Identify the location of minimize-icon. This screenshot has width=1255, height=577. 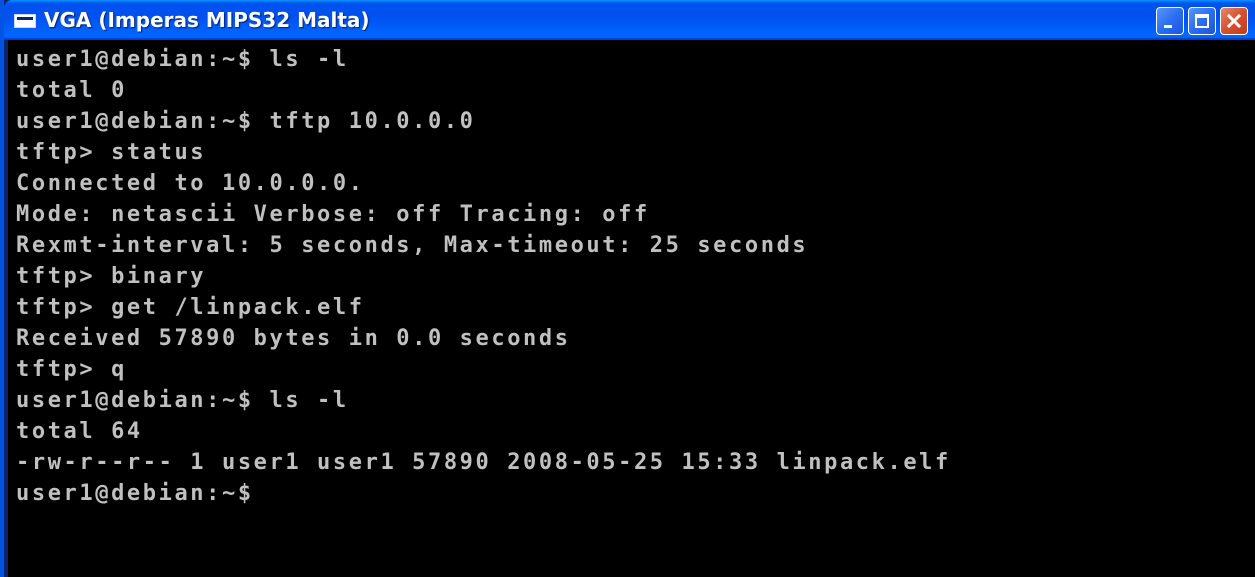
(1168, 26).